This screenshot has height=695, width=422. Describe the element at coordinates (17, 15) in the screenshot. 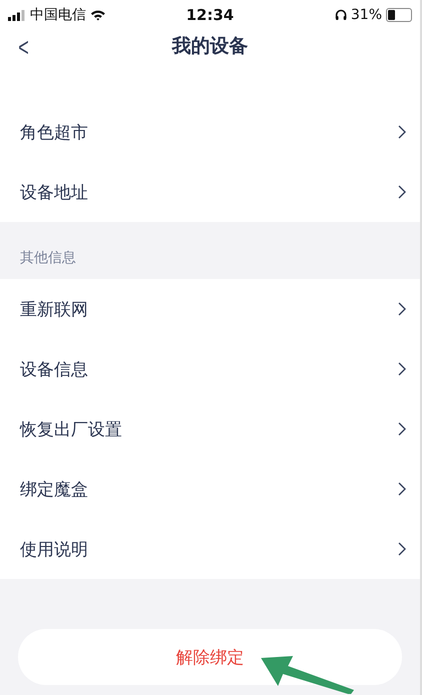

I see `signal-icon` at that location.